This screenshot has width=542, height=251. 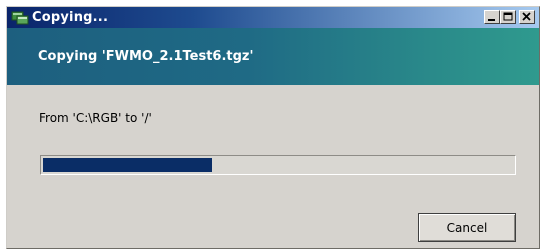 What do you see at coordinates (492, 17) in the screenshot?
I see `minimize-button` at bounding box center [492, 17].